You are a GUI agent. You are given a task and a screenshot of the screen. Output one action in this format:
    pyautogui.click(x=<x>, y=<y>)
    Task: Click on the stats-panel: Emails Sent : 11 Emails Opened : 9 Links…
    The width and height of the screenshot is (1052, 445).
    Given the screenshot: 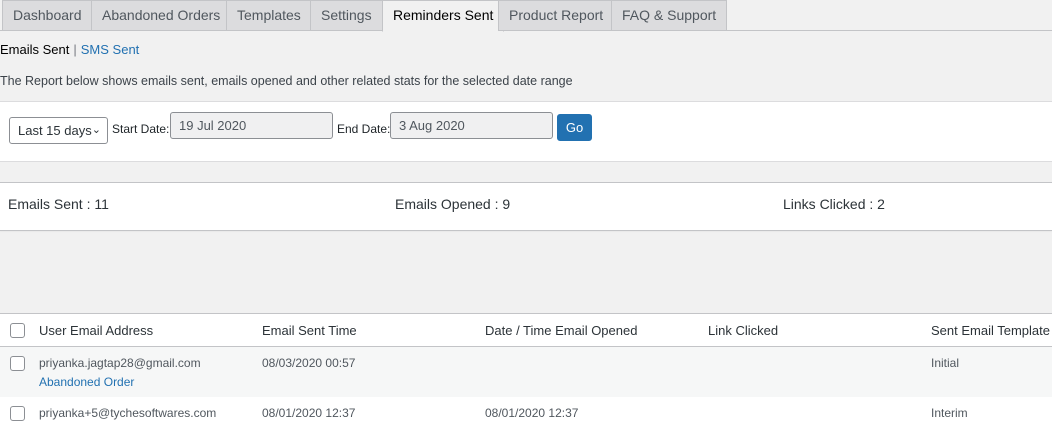 What is the action you would take?
    pyautogui.click(x=526, y=206)
    